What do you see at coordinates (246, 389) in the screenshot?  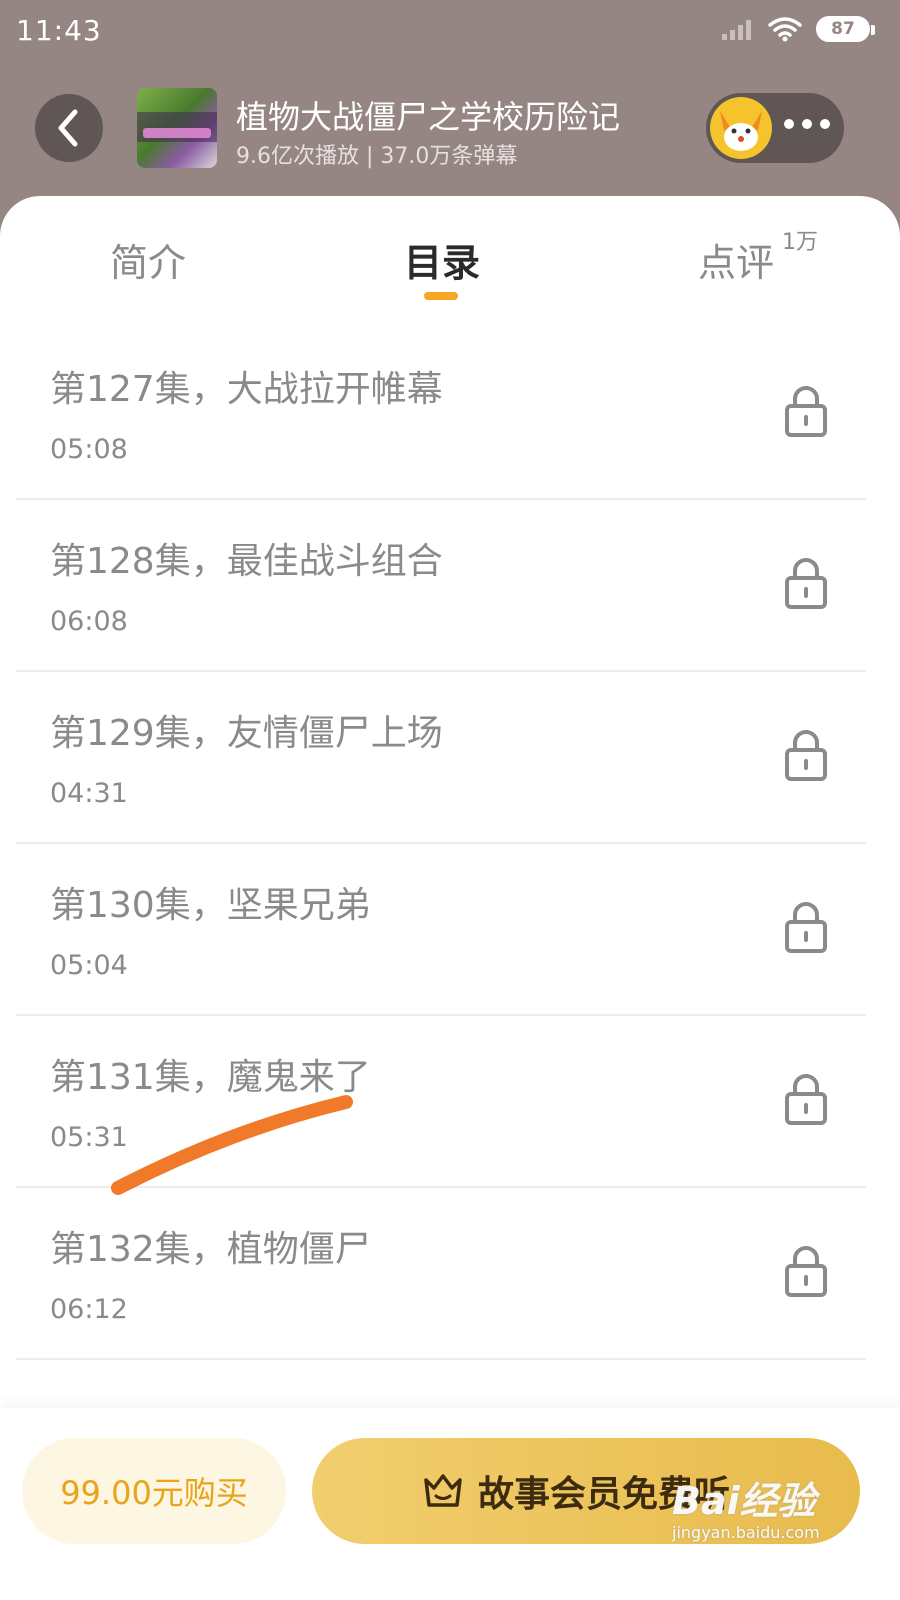 I see `episode-title: 第127集，大战拉开帷幕` at bounding box center [246, 389].